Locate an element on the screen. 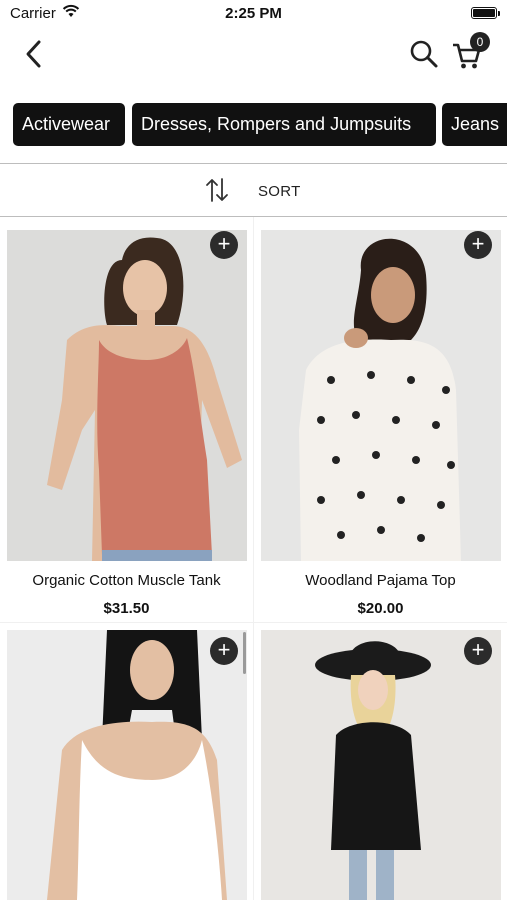 This screenshot has height=900, width=507. status-time: 2:25 PM is located at coordinates (253, 13).